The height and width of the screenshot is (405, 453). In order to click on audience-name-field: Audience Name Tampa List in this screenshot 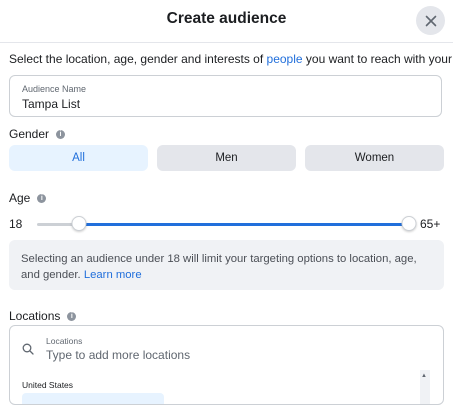, I will do `click(225, 96)`.